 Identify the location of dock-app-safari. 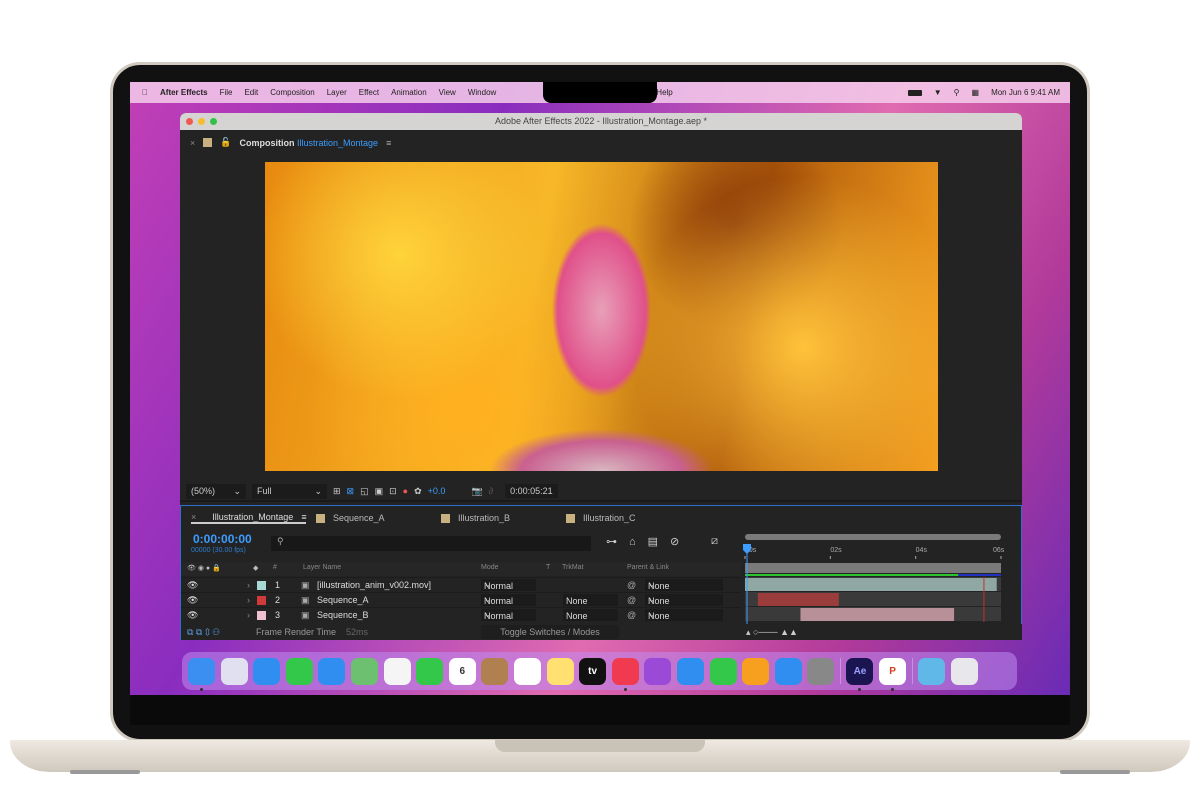
(267, 671).